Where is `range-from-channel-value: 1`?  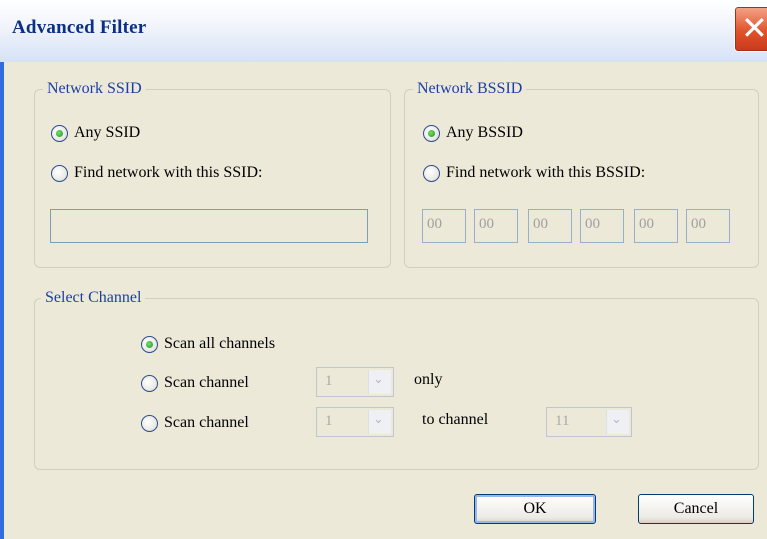
range-from-channel-value: 1 is located at coordinates (329, 421).